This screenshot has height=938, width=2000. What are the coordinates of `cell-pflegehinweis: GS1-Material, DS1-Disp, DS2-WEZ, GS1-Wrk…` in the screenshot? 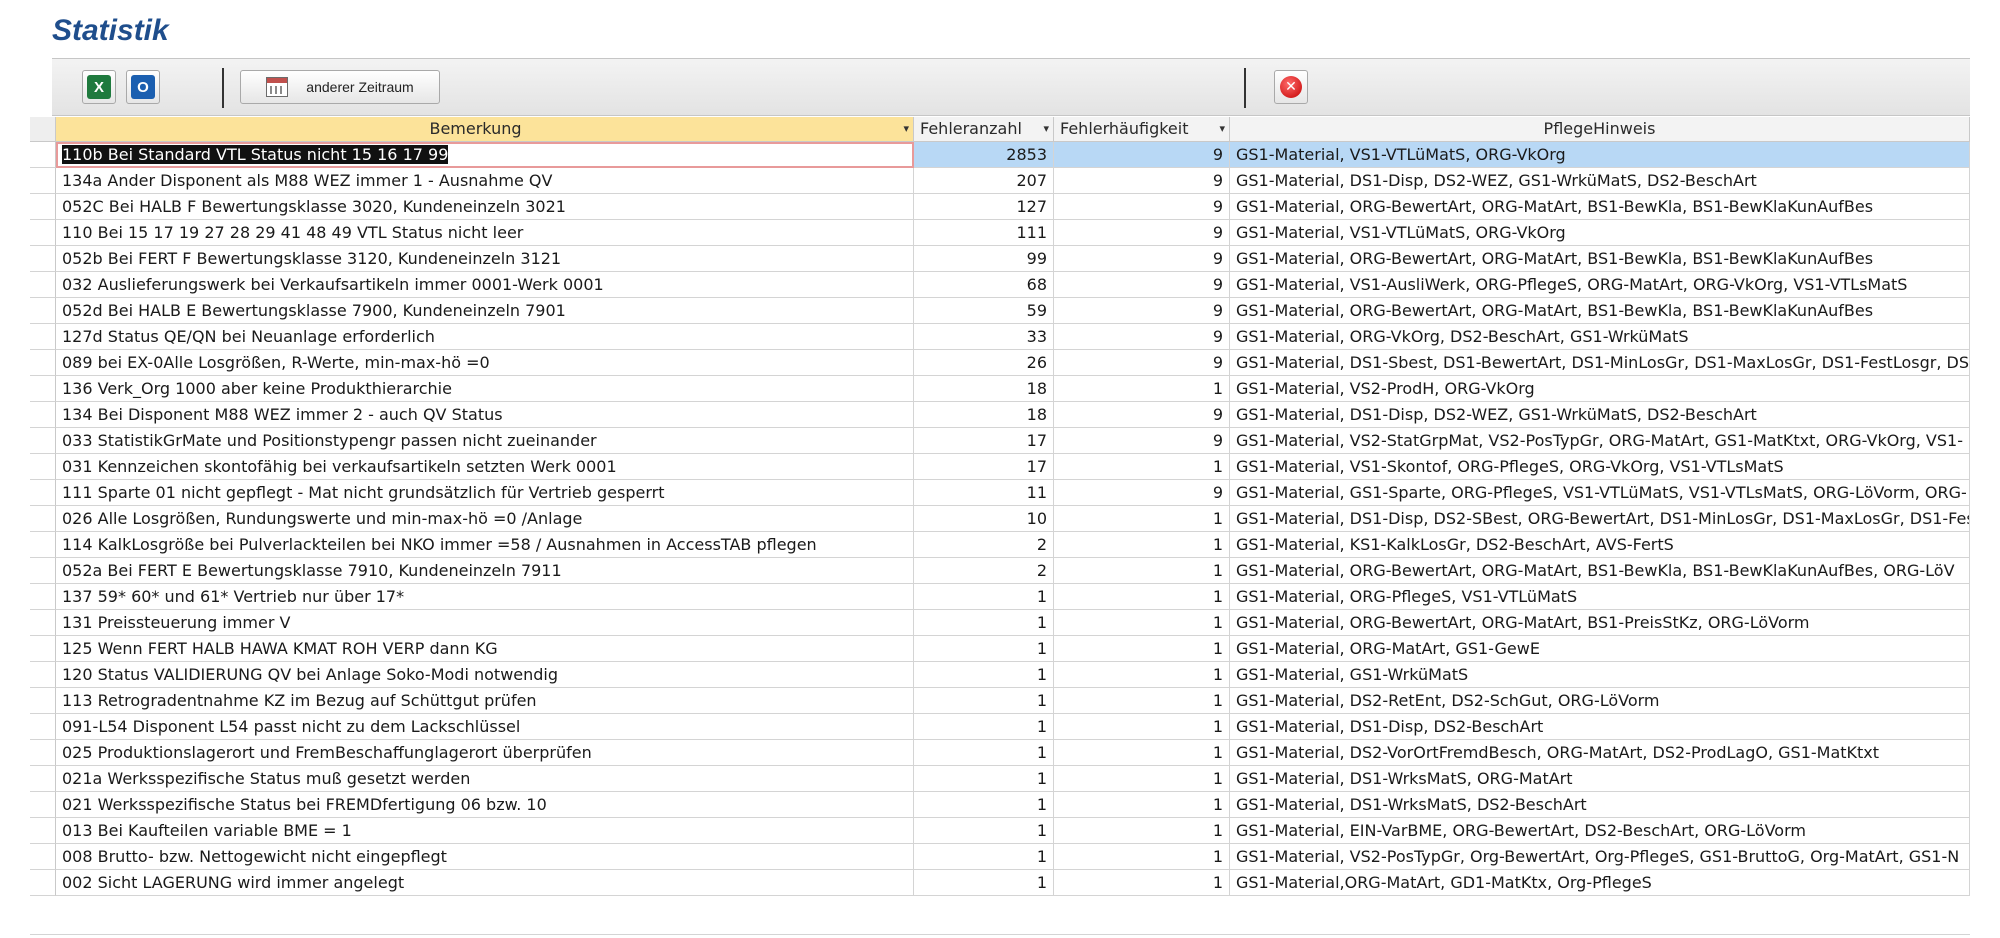 It's located at (1600, 181).